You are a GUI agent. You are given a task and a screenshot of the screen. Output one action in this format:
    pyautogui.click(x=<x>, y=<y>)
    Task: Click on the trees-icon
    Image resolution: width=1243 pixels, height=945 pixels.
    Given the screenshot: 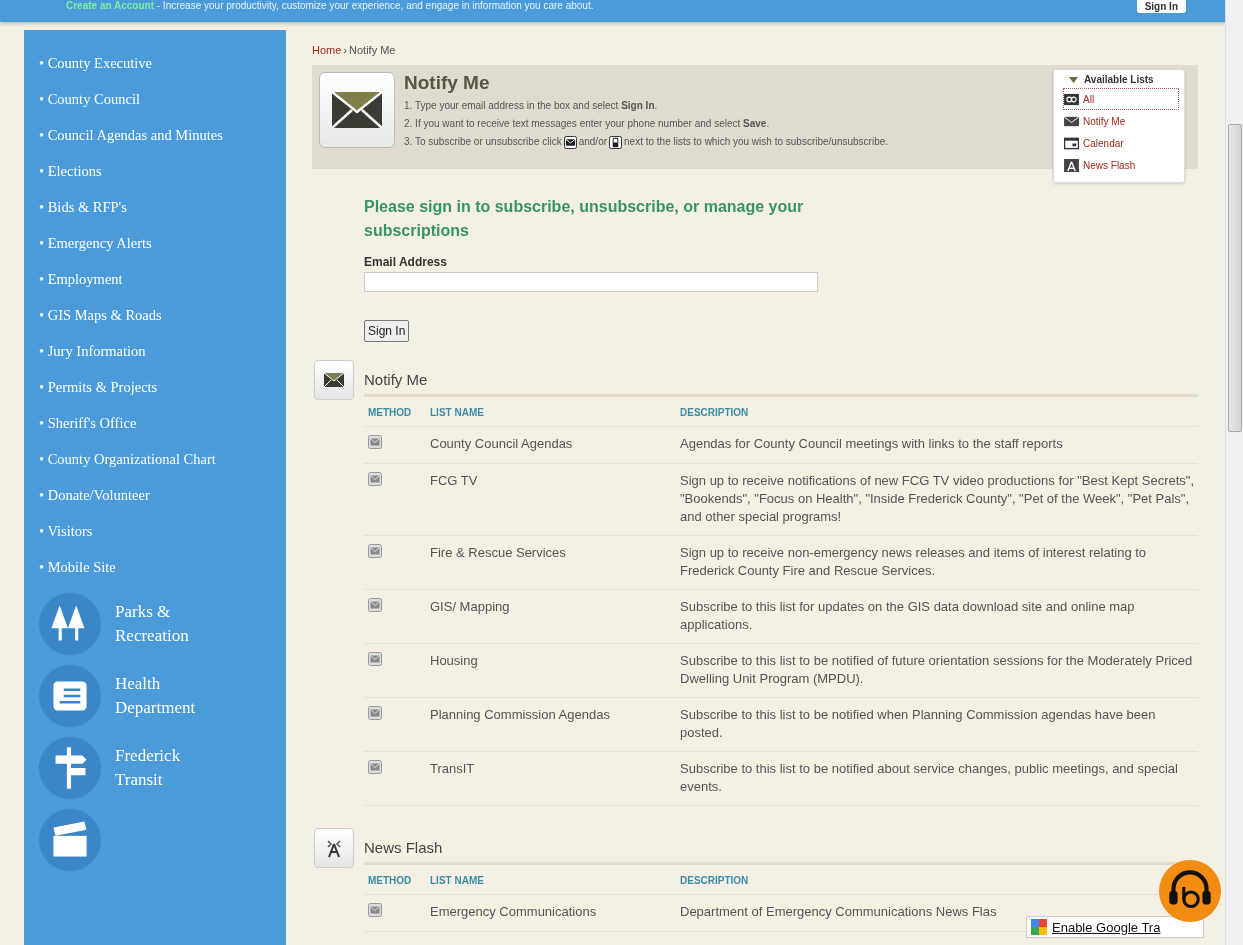 What is the action you would take?
    pyautogui.click(x=70, y=624)
    